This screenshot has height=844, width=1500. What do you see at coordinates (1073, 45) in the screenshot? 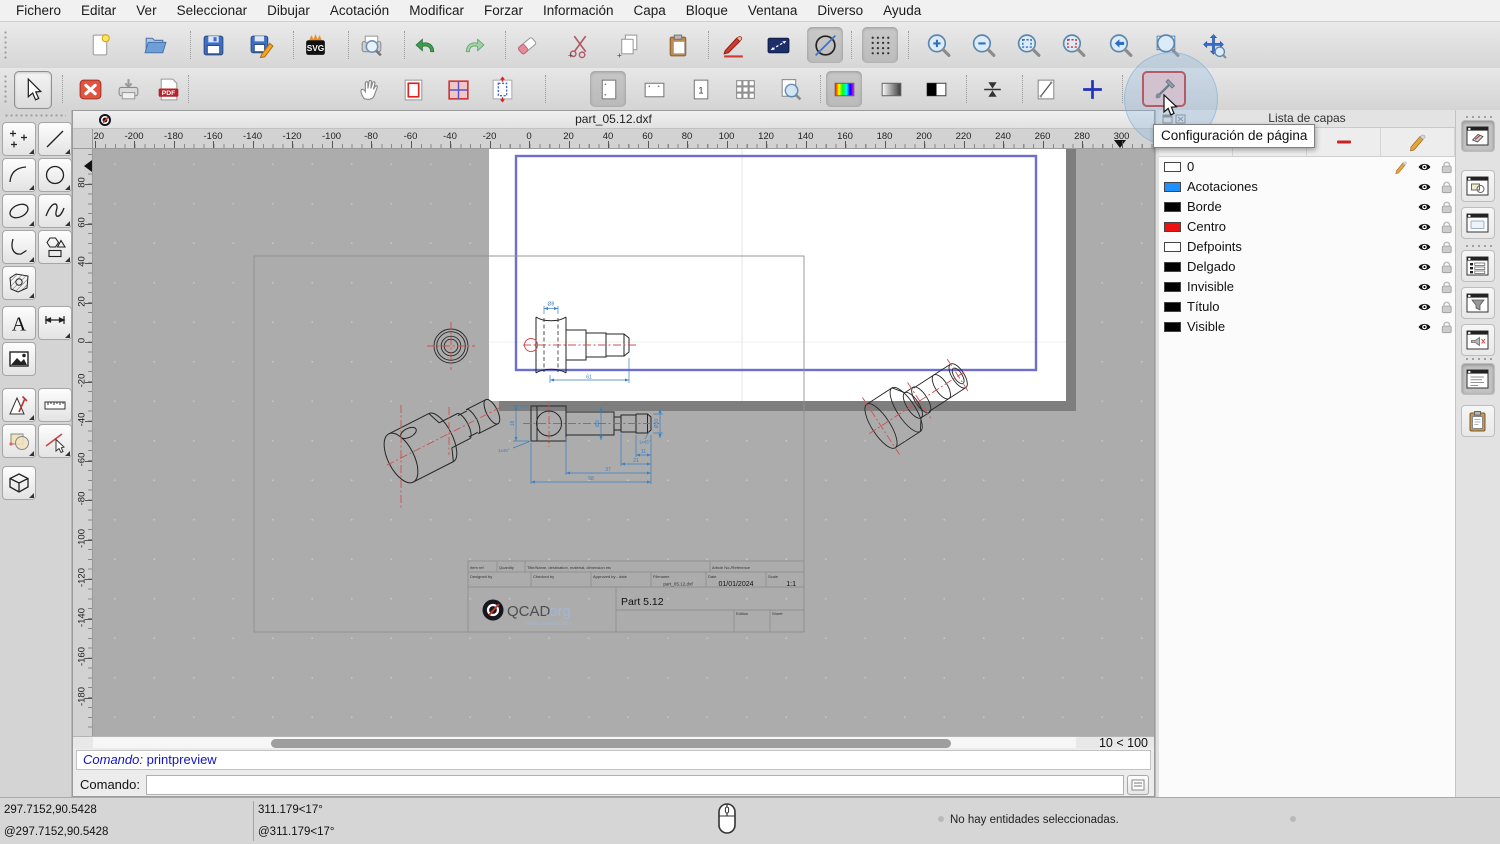
I see `zoom-selection-button` at bounding box center [1073, 45].